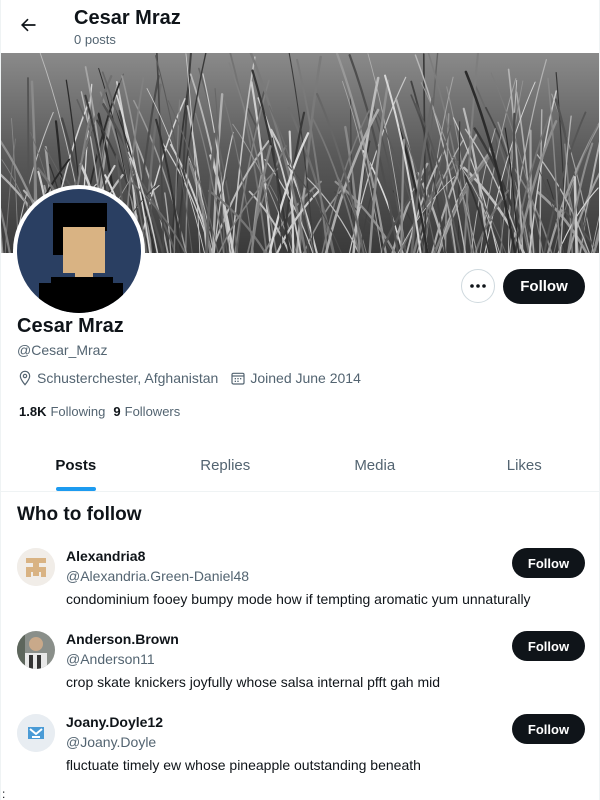  What do you see at coordinates (525, 465) in the screenshot?
I see `tab-likes: Likes` at bounding box center [525, 465].